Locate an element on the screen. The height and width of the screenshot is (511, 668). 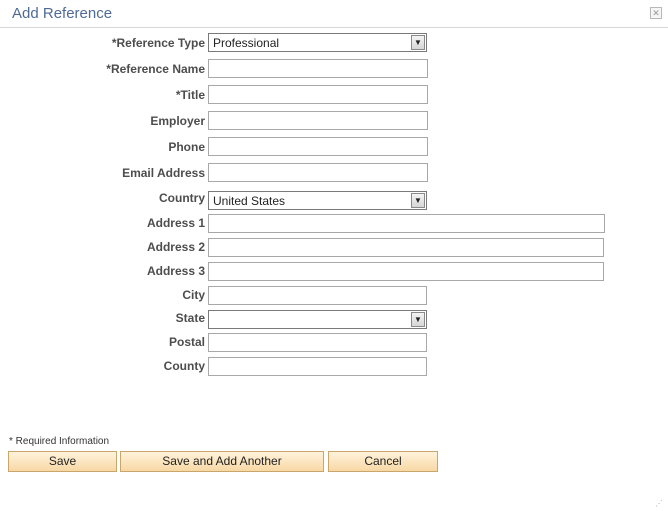
employer-label: Employer is located at coordinates (177, 121).